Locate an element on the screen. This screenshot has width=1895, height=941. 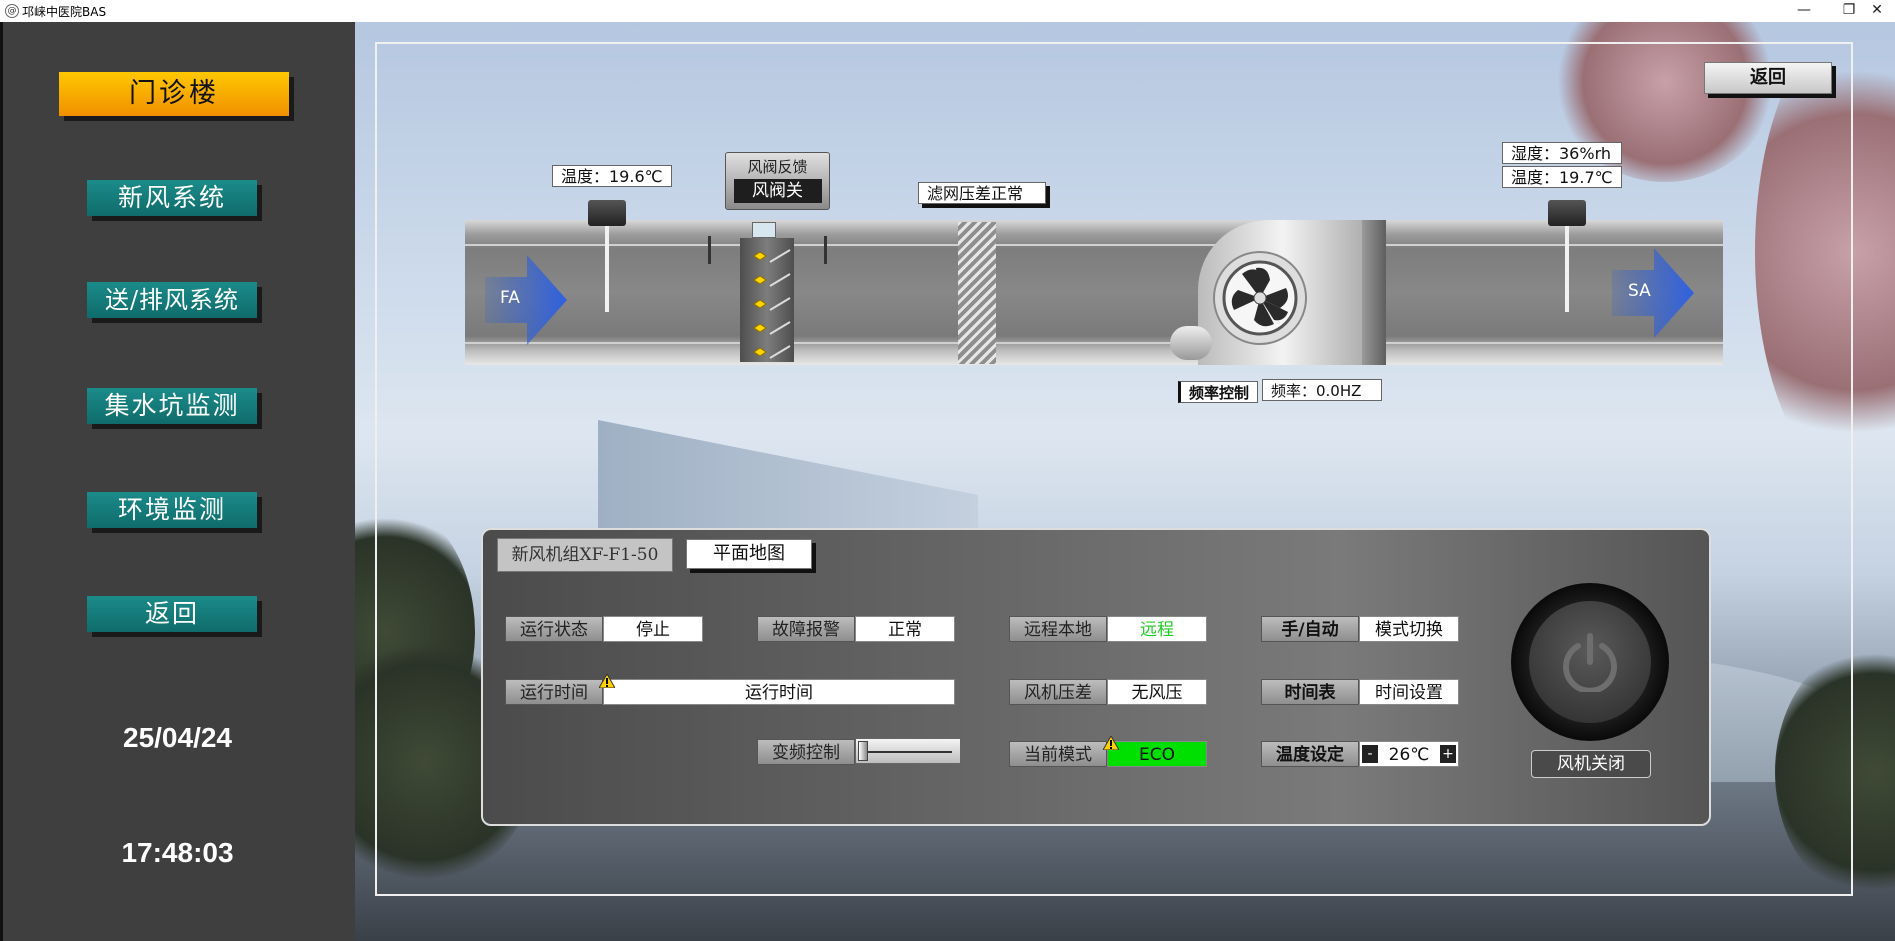
fa-arrow-icon is located at coordinates (526, 300).